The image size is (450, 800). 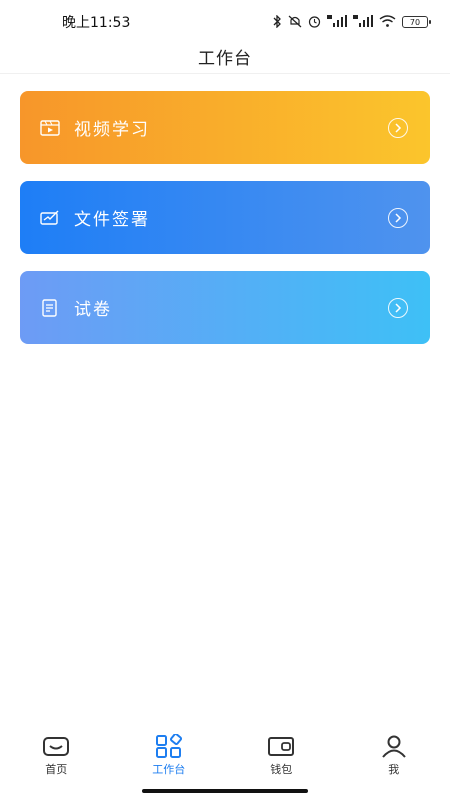 I want to click on page-title: 工作台, so click(x=225, y=59).